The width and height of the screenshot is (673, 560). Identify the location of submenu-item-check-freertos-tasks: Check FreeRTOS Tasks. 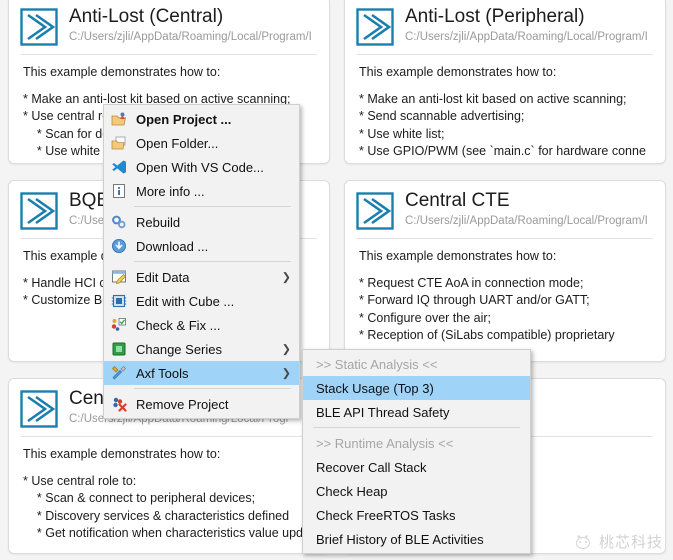
(416, 515).